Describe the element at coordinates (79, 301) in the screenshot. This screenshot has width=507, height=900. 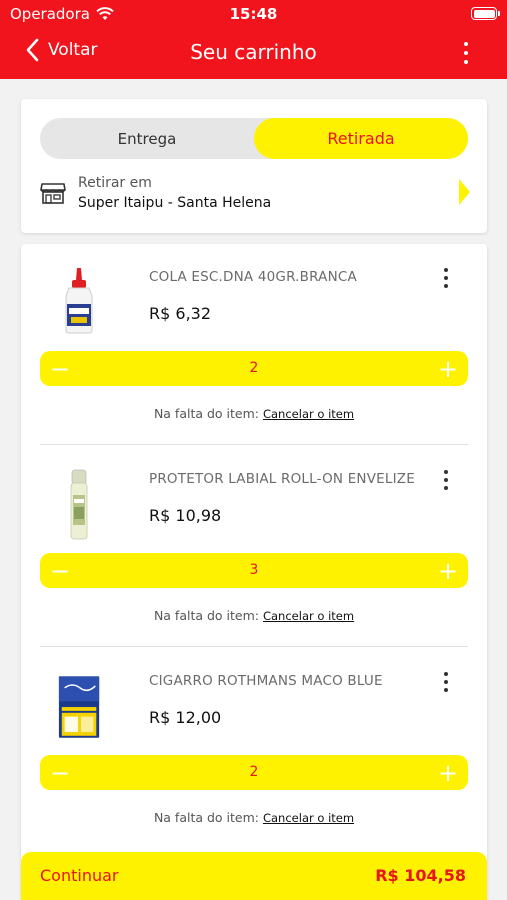
I see `glue-bottle-image` at that location.